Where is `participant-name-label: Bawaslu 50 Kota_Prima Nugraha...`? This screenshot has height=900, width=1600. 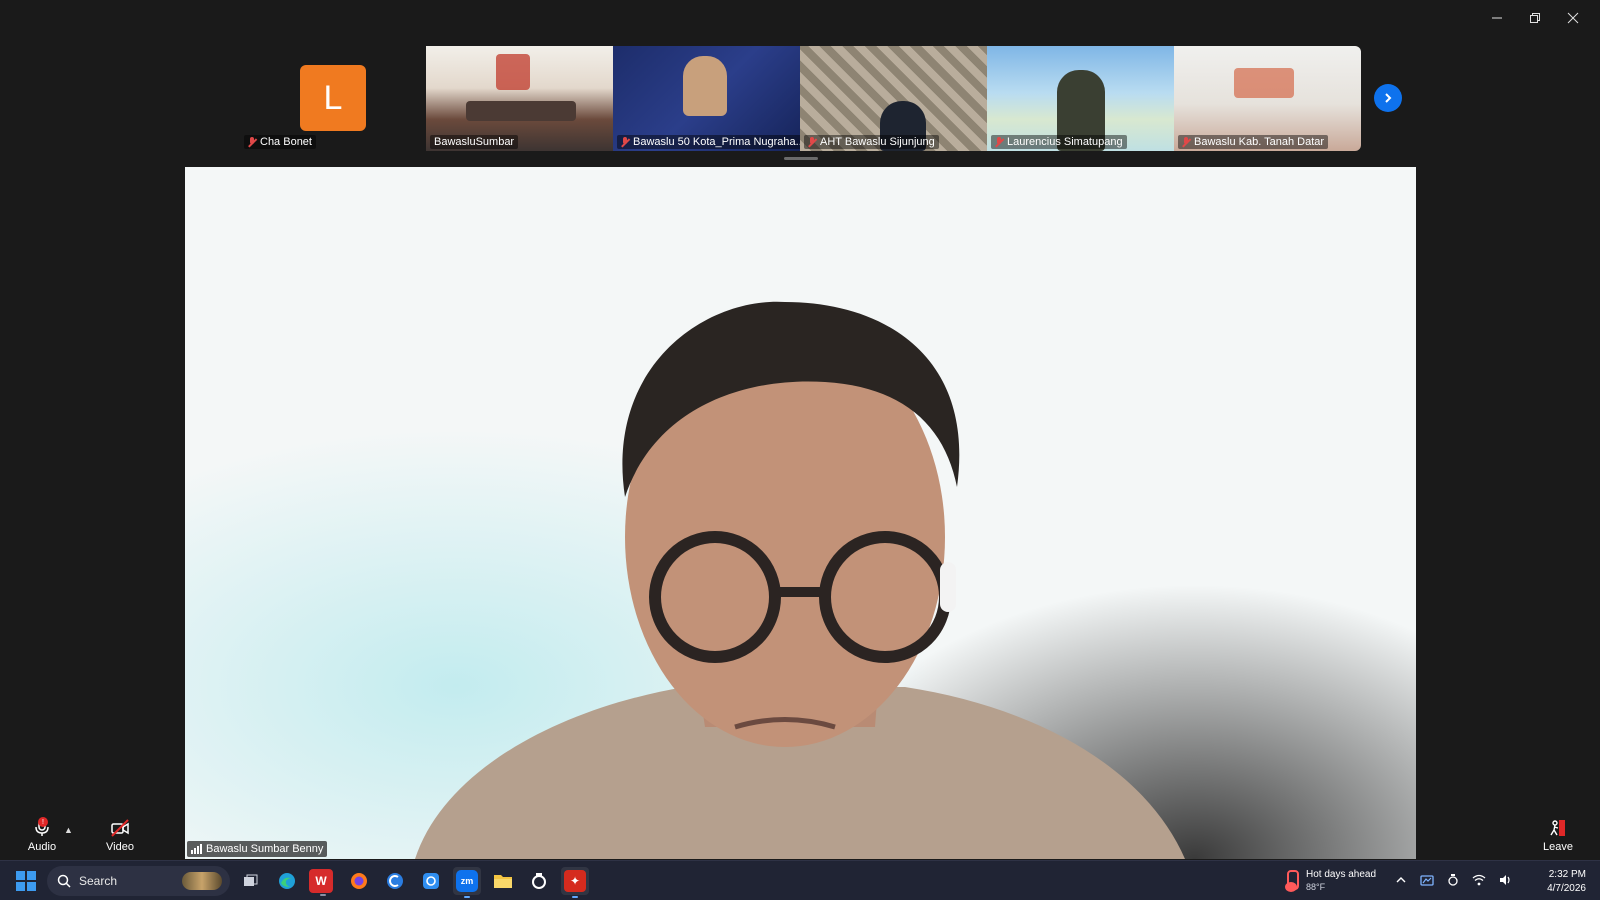 participant-name-label: Bawaslu 50 Kota_Prima Nugraha... is located at coordinates (716, 142).